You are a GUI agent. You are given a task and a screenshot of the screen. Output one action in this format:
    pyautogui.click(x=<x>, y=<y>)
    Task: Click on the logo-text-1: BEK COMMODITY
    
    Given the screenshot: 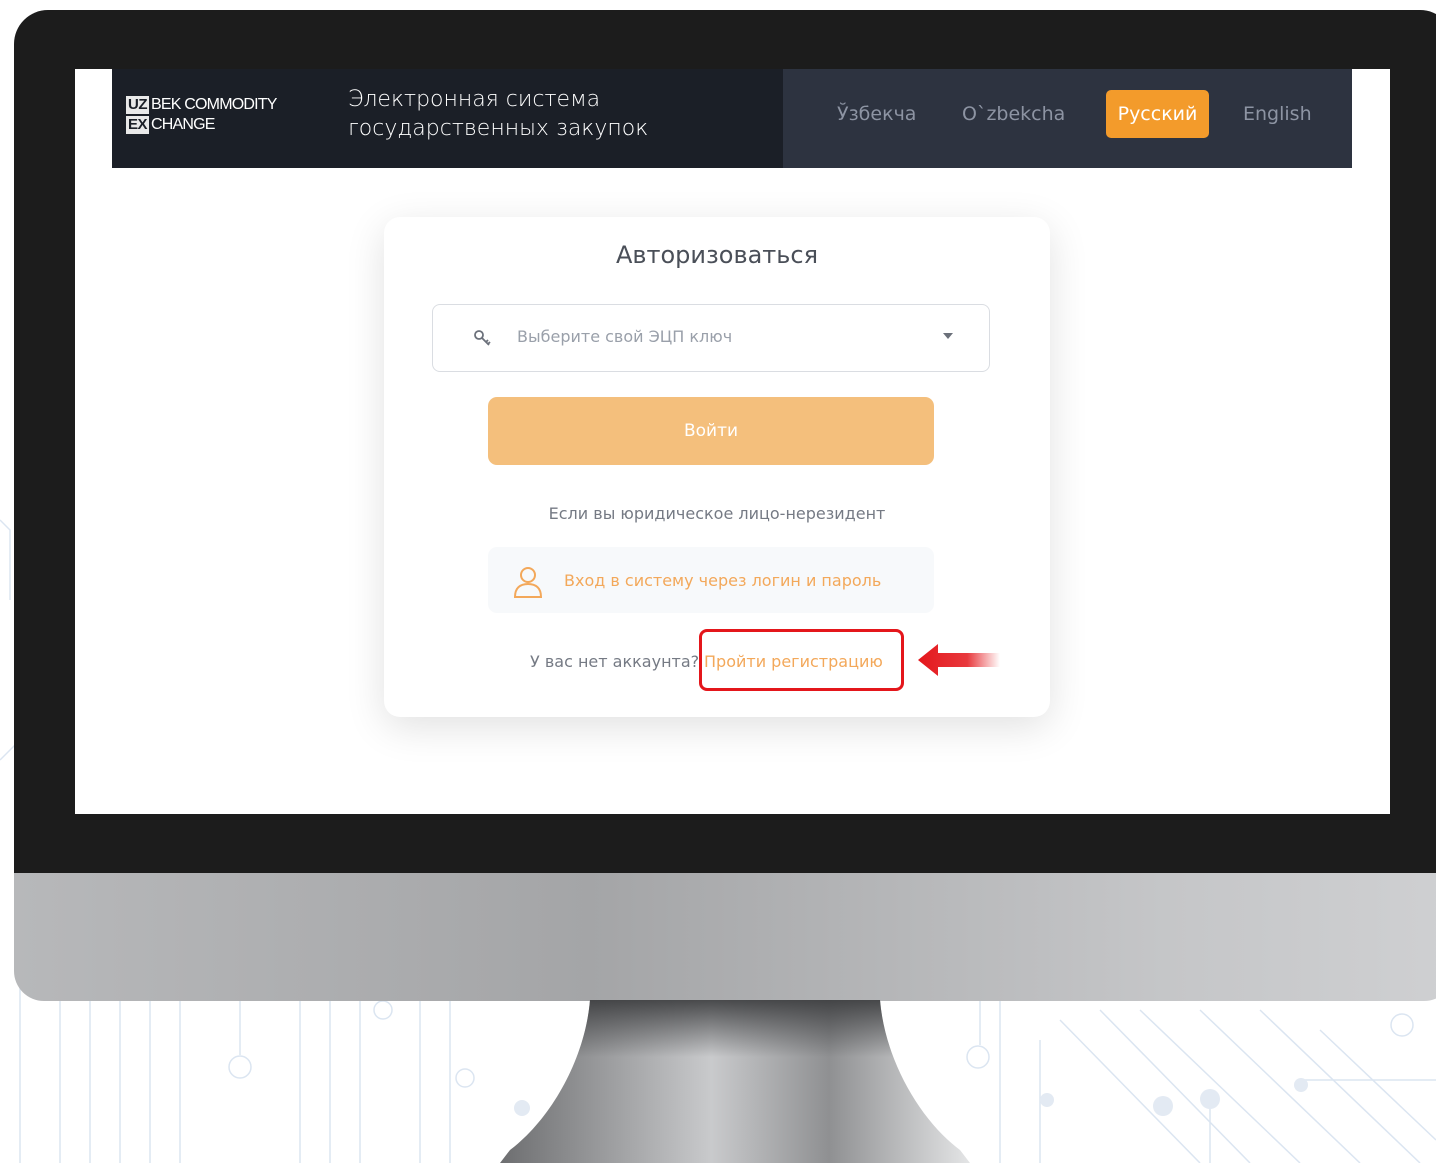 What is the action you would take?
    pyautogui.click(x=214, y=104)
    